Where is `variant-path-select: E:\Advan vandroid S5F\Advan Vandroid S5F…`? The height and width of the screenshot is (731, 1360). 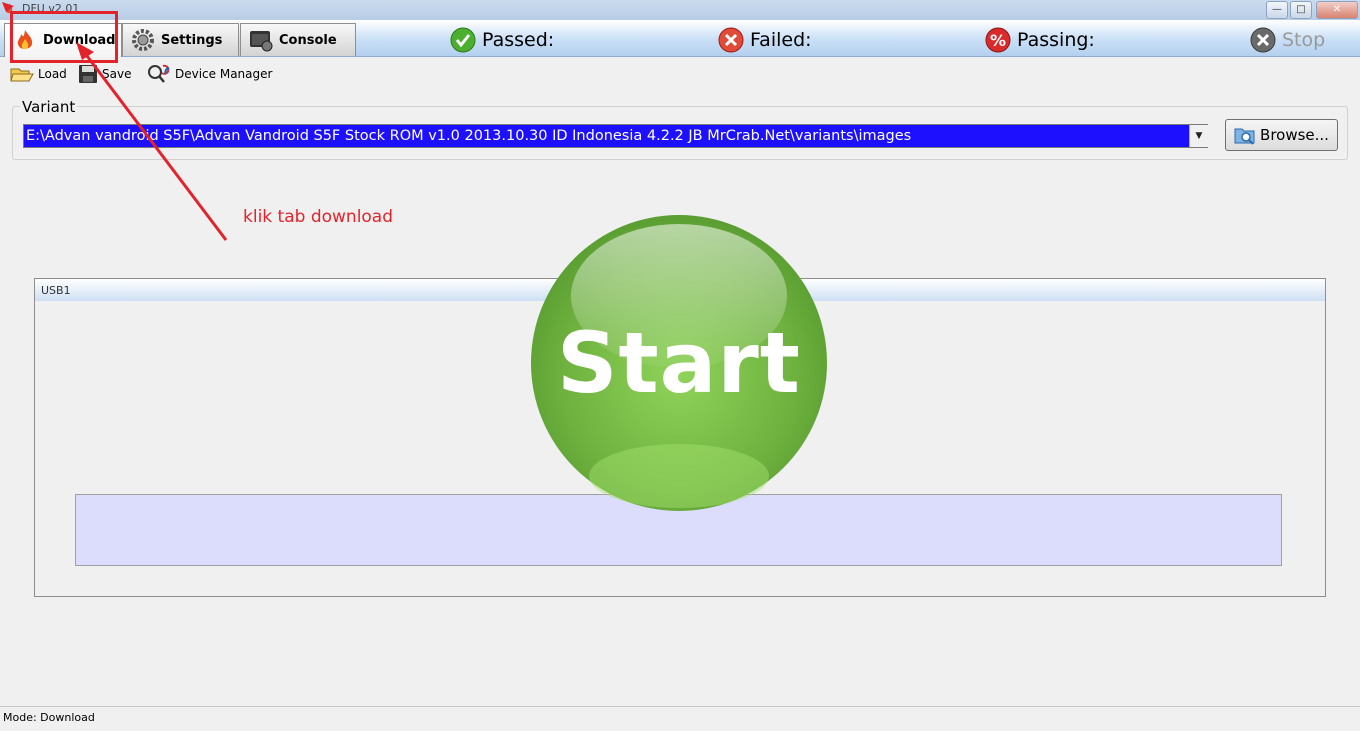 variant-path-select: E:\Advan vandroid S5F\Advan Vandroid S5F… is located at coordinates (615, 136).